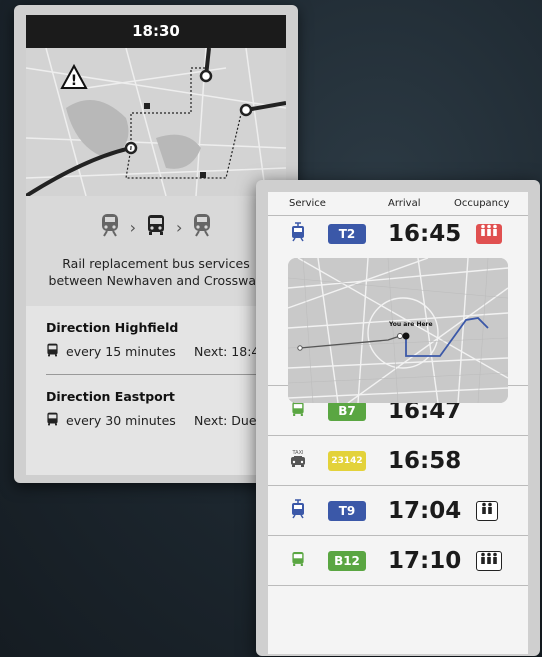 Image resolution: width=542 pixels, height=657 pixels. What do you see at coordinates (489, 560) in the screenshot?
I see `occupancy-high-icon` at bounding box center [489, 560].